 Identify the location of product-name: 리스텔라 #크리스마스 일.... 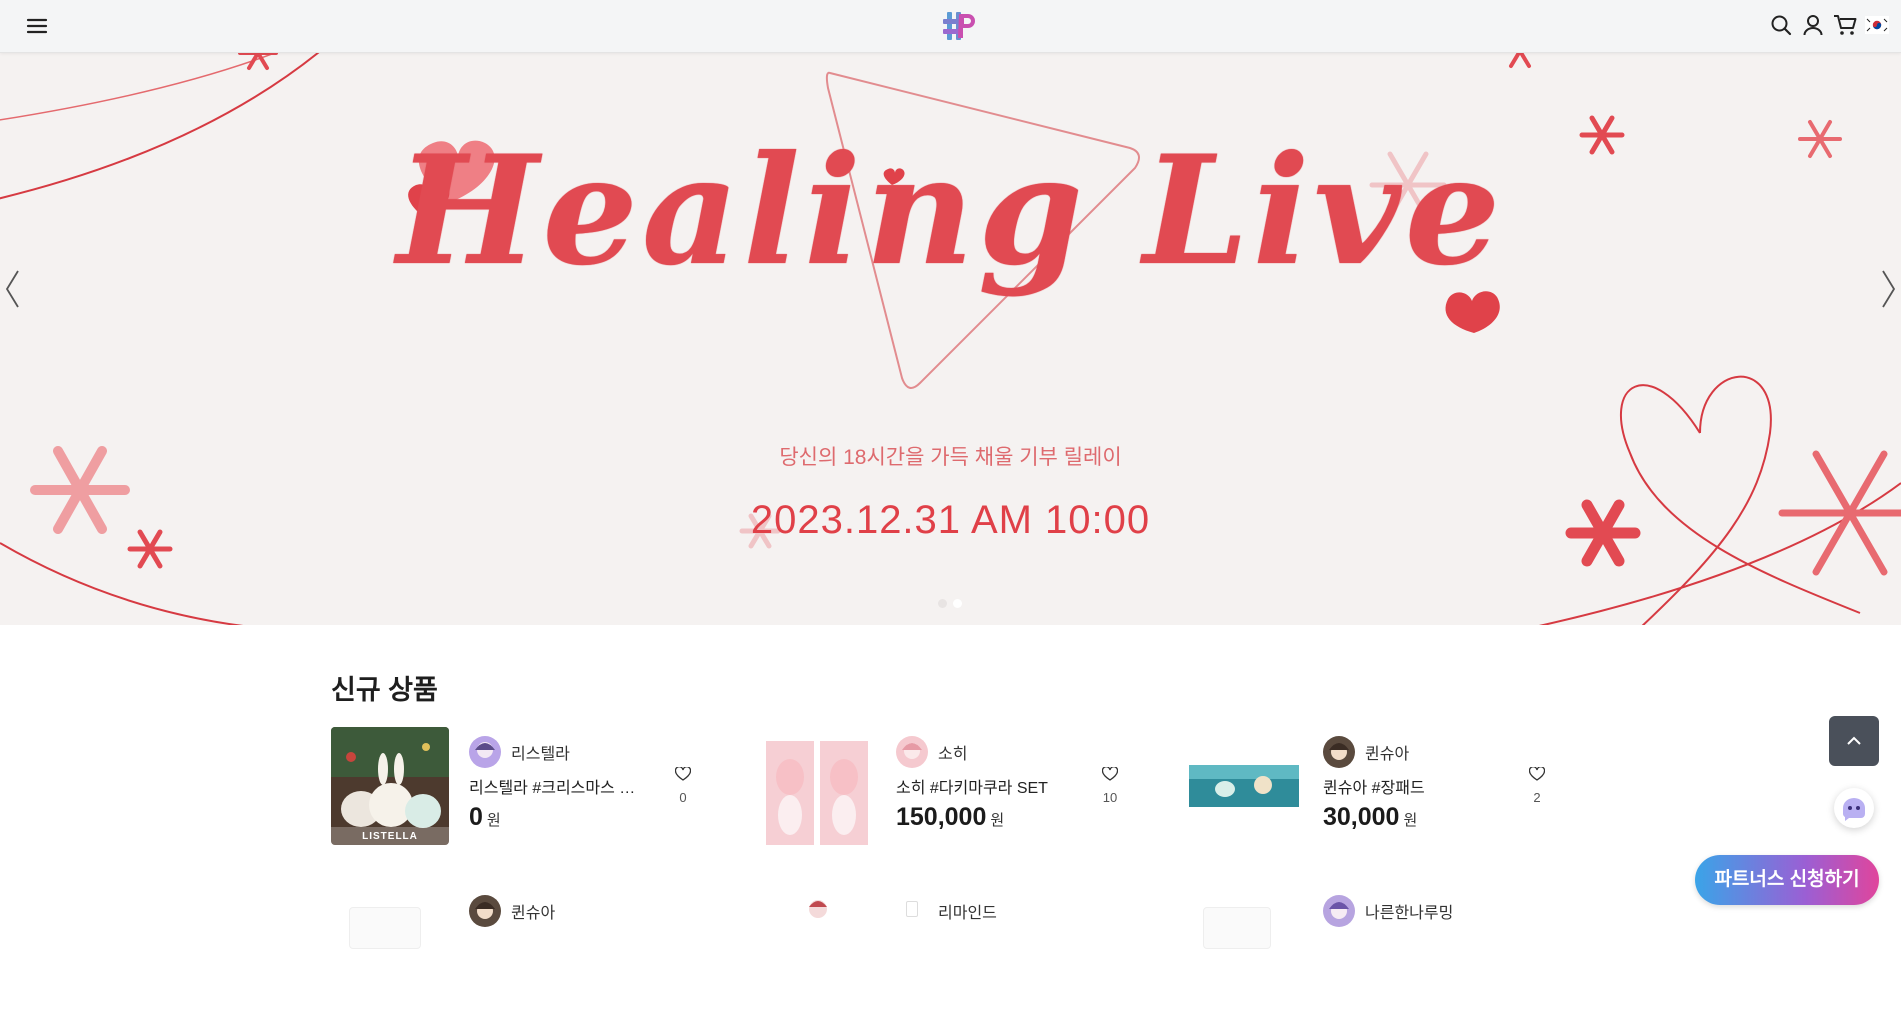
(556, 786).